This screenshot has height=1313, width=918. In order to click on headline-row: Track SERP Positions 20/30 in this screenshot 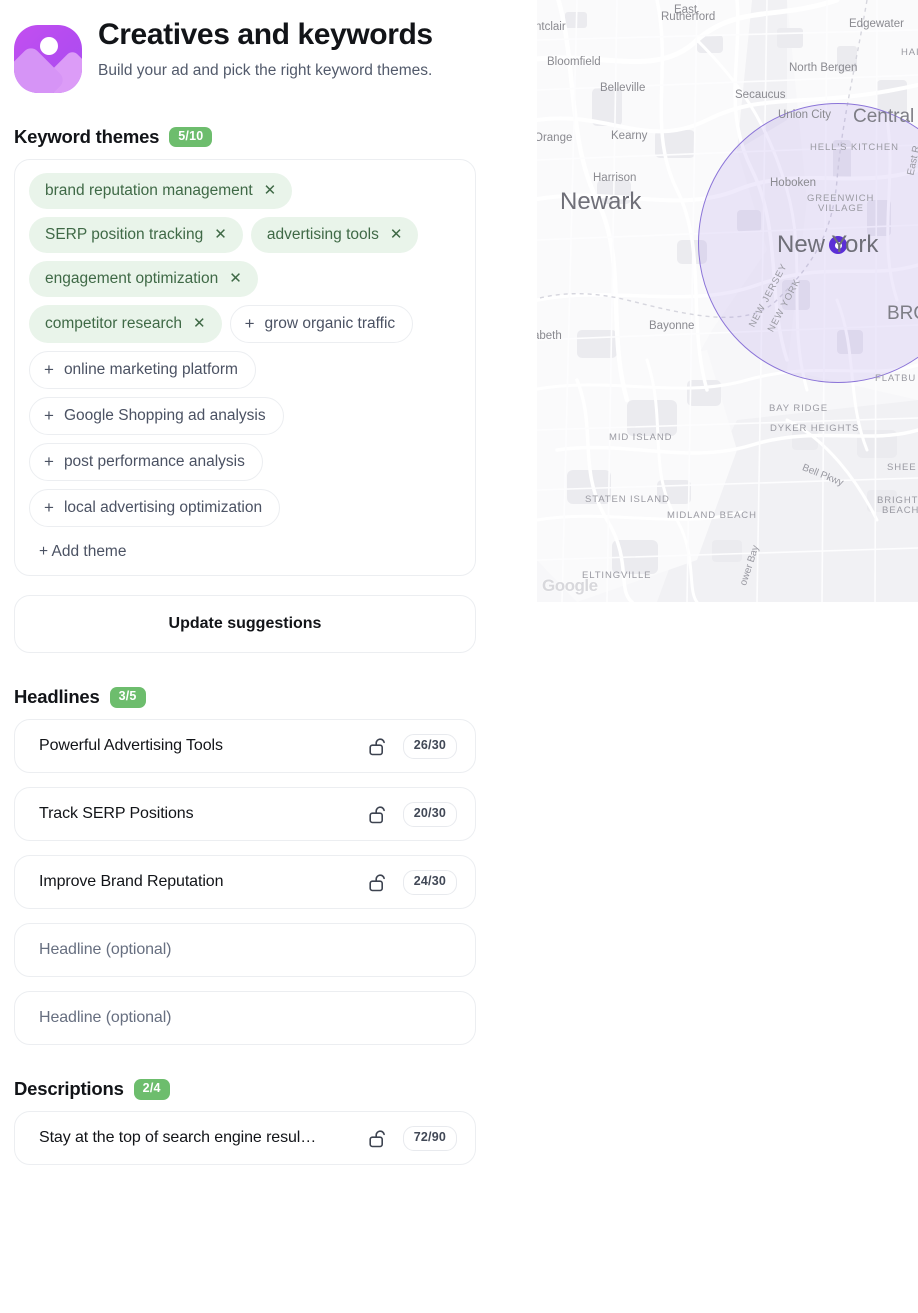, I will do `click(245, 814)`.